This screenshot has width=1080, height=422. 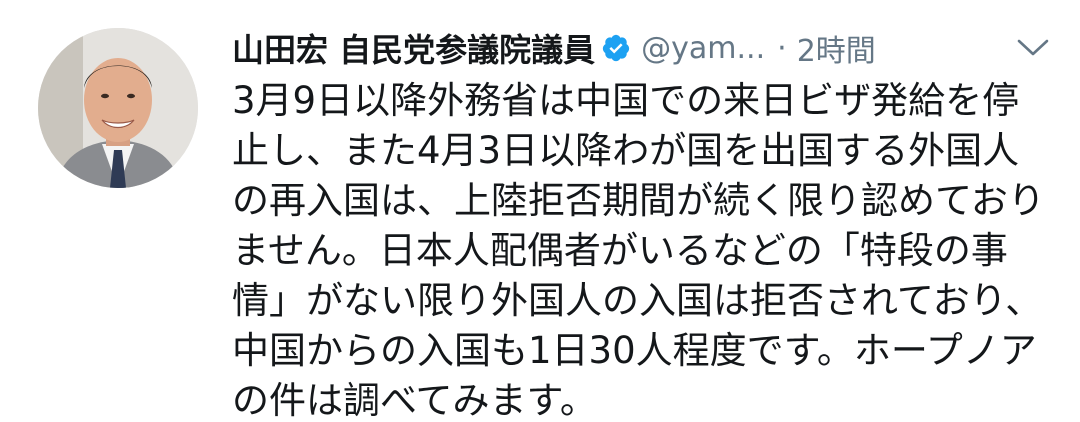 I want to click on tweet-header: 山田宏 自民党参議院議員 @yam... · 2時間, so click(x=647, y=48).